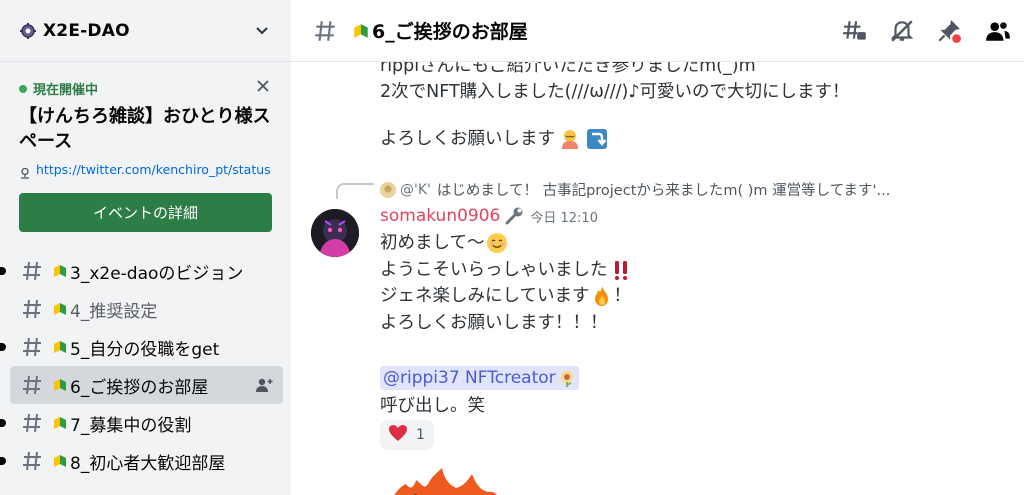 Image resolution: width=1024 pixels, height=495 pixels. I want to click on message-line: よろしくお願いします！！！, so click(690, 323).